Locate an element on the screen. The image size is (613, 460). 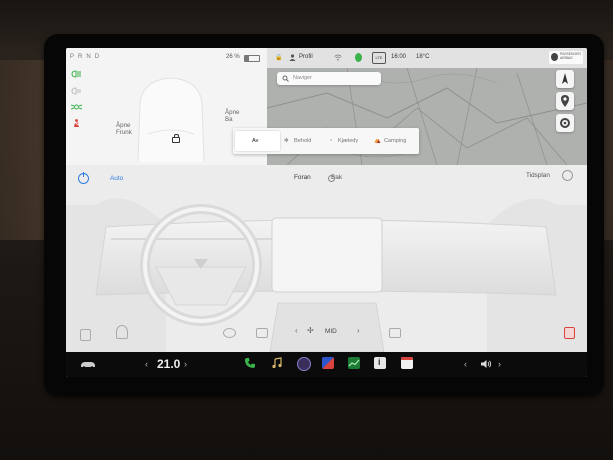
info-icon: i is located at coordinates (380, 363).